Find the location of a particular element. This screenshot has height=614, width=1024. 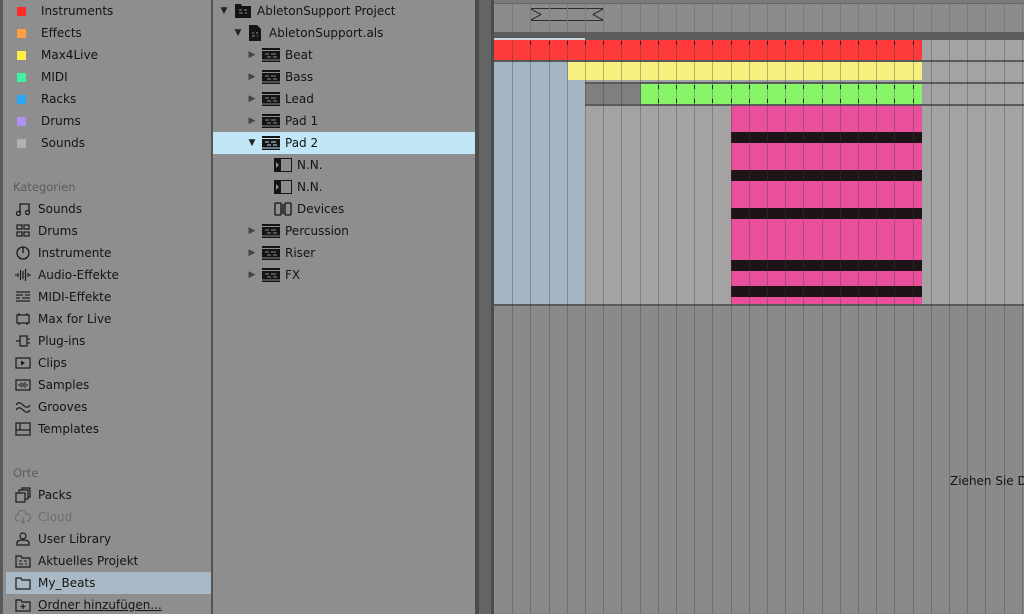

place-my-beats: My_Beats is located at coordinates (110, 583).